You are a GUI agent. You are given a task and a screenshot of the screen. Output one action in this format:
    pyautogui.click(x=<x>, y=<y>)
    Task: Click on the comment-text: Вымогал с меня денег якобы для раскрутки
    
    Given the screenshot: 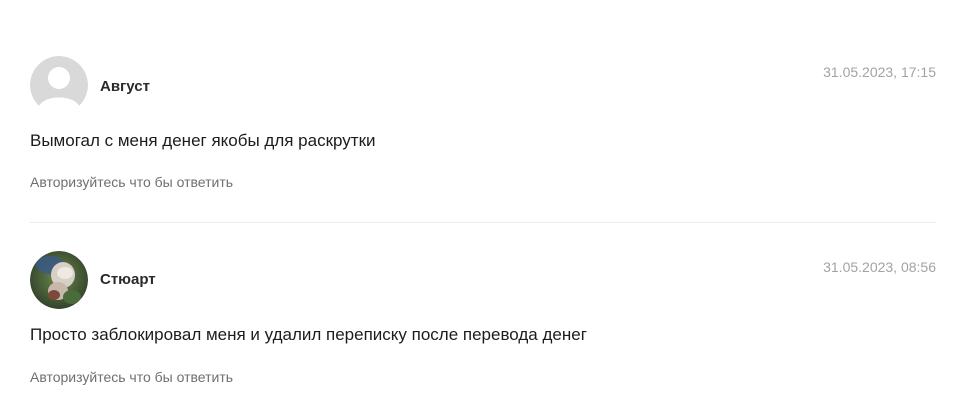 What is the action you would take?
    pyautogui.click(x=203, y=140)
    